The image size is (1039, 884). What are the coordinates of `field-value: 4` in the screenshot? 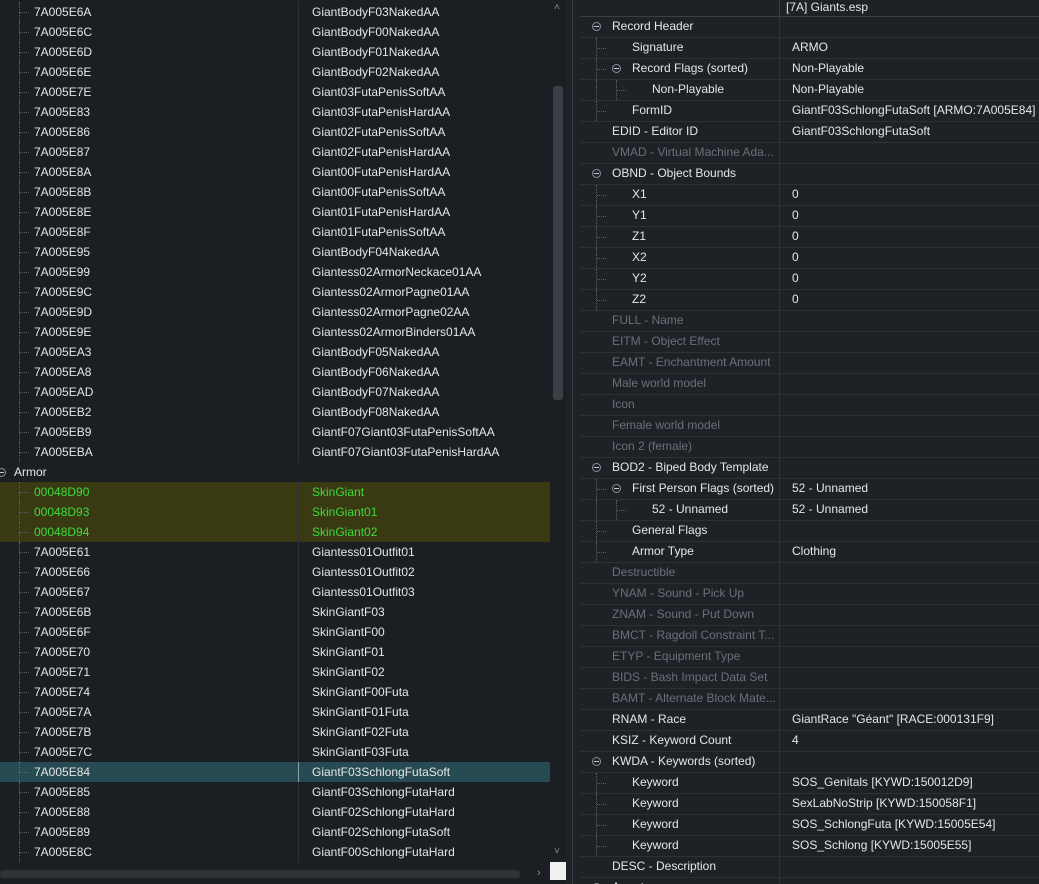 It's located at (795, 740).